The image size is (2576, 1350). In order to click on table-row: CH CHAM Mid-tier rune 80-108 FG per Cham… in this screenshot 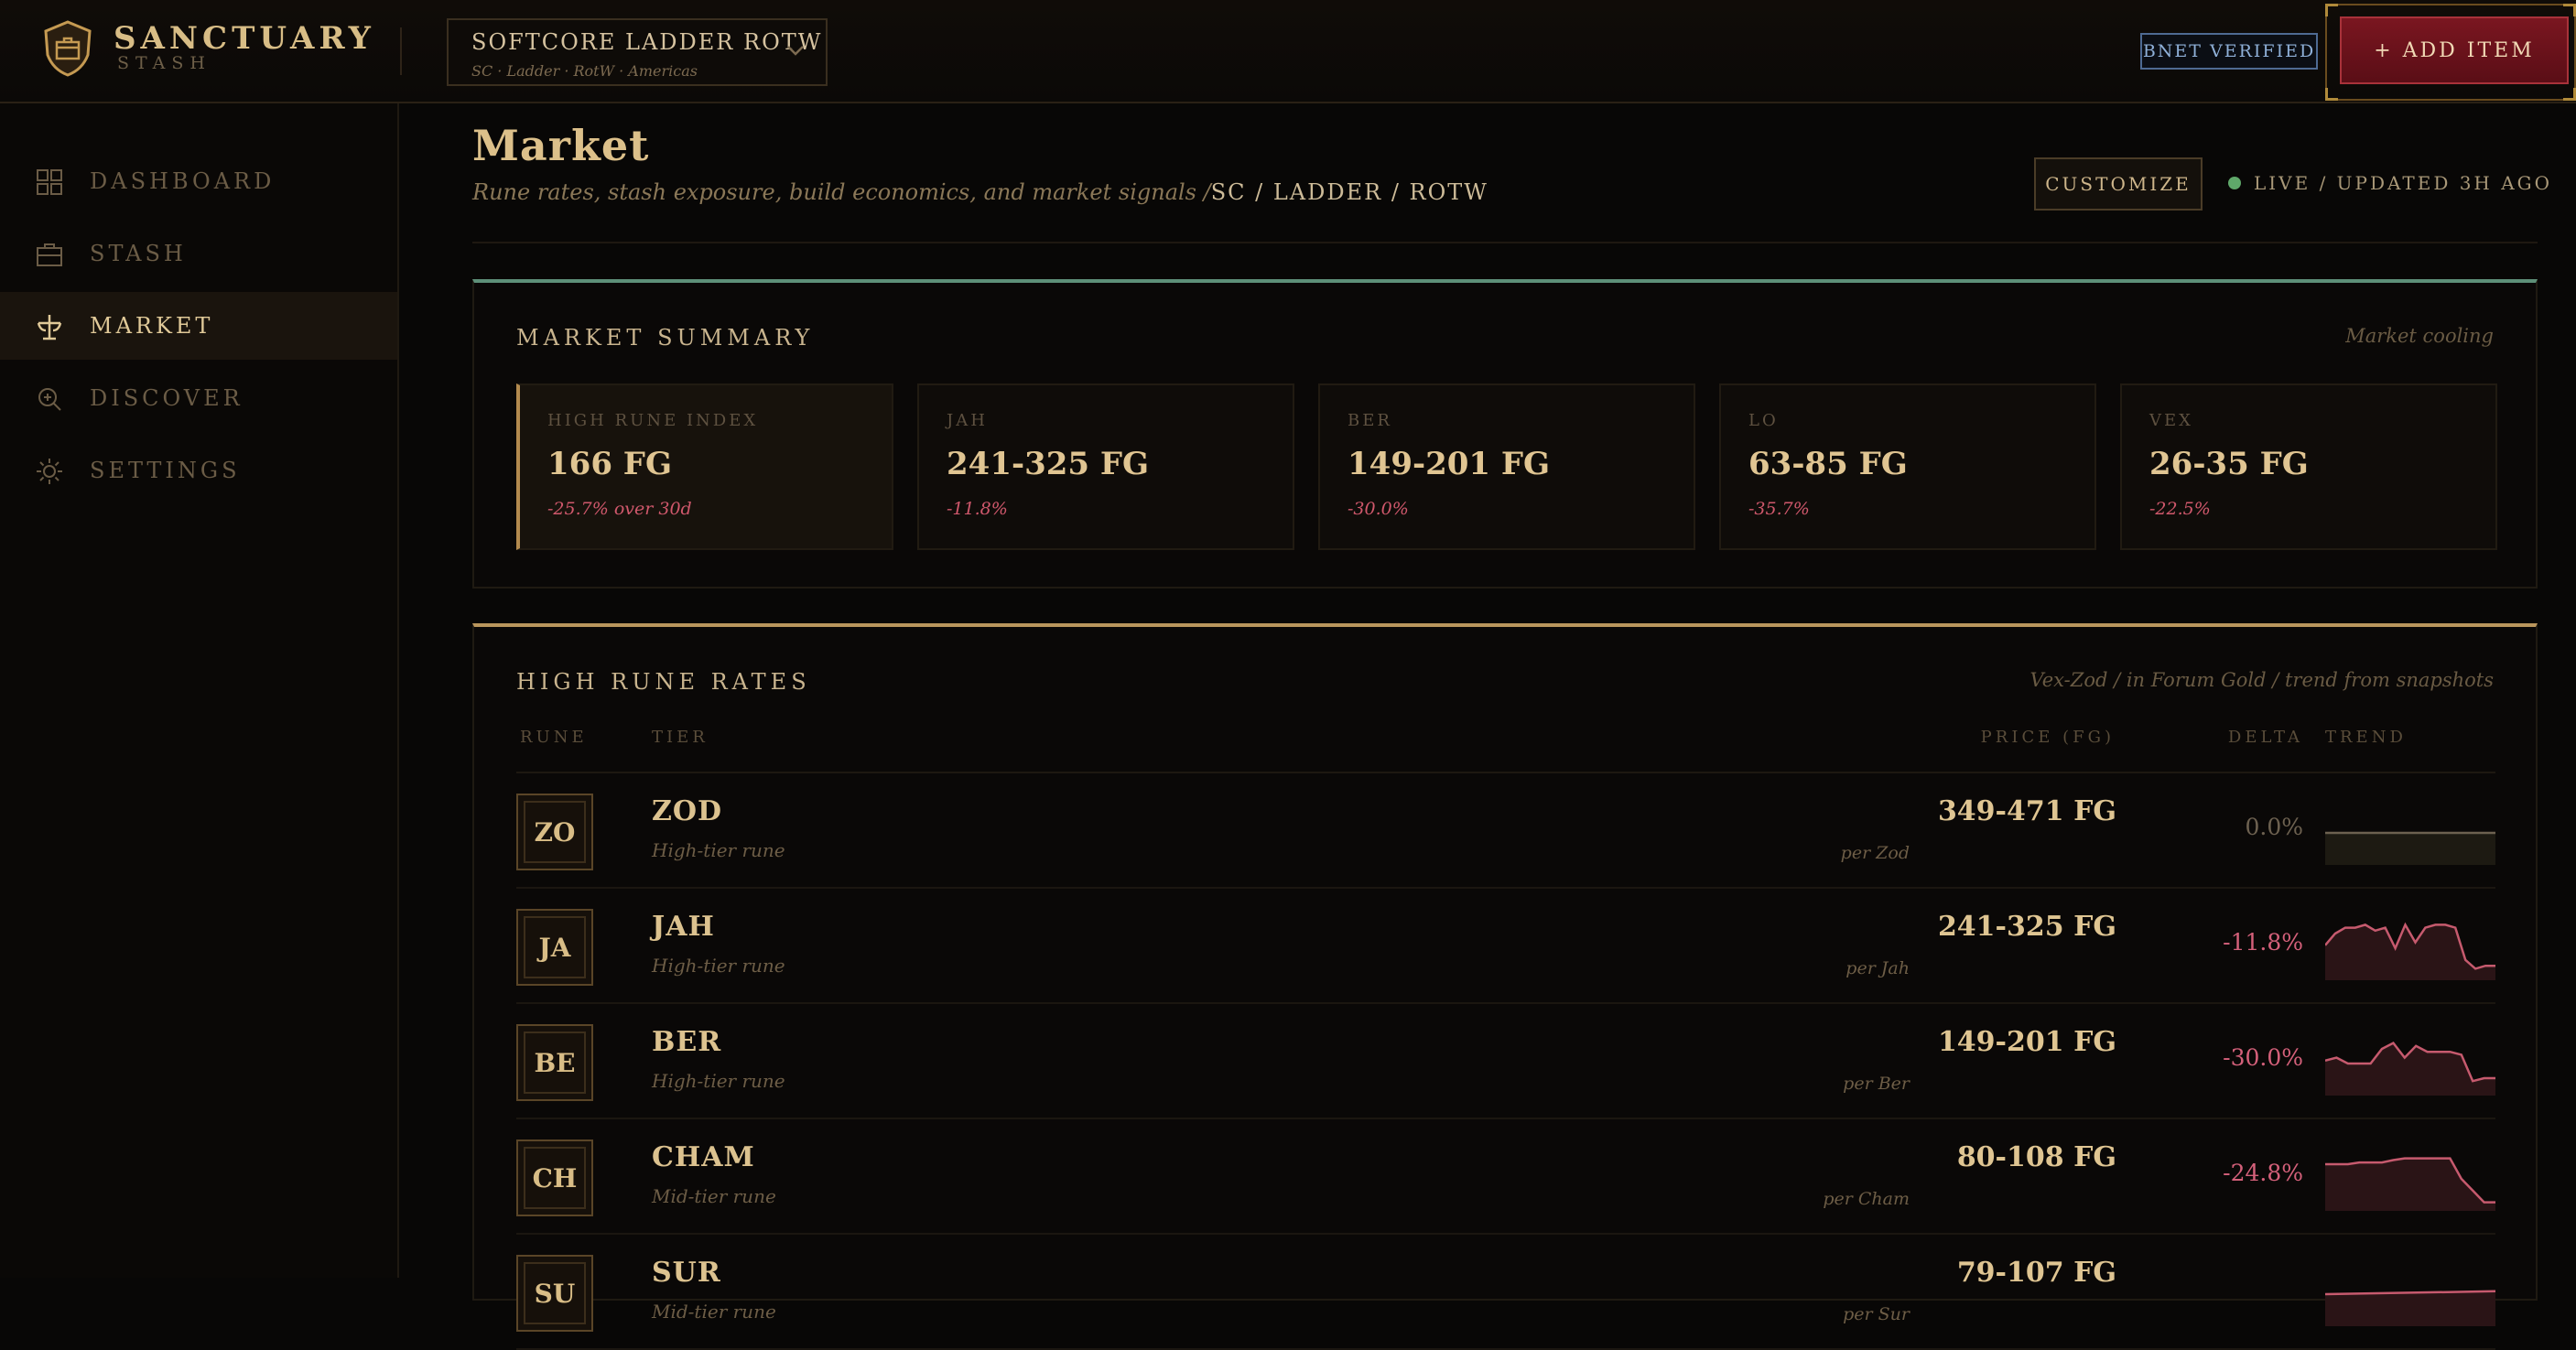, I will do `click(1506, 1177)`.